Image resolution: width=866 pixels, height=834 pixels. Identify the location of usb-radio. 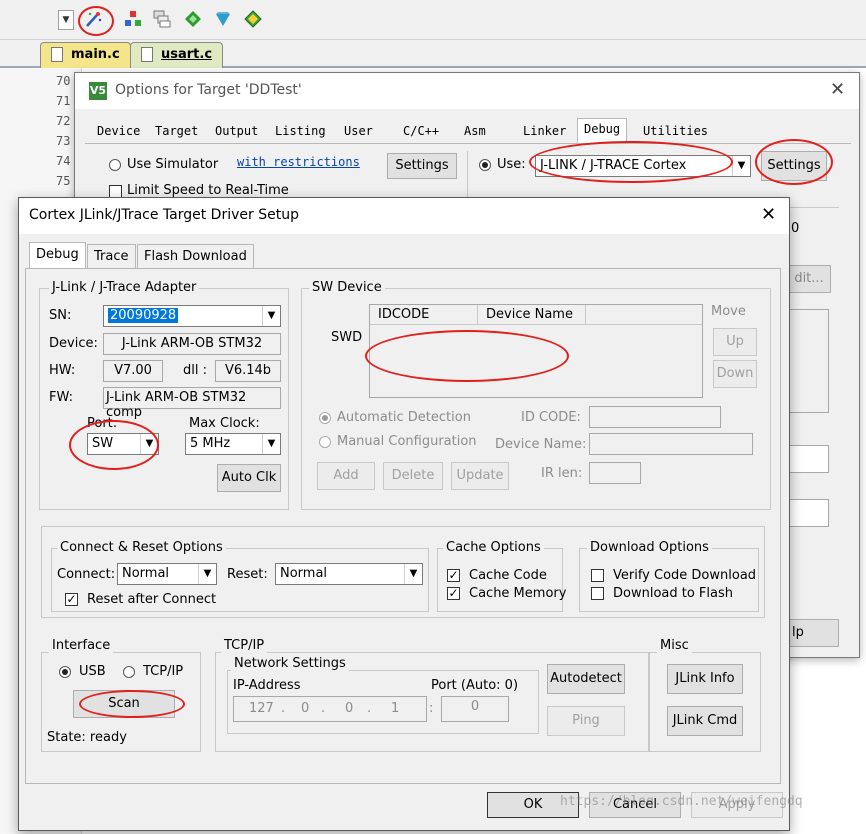
(65, 672).